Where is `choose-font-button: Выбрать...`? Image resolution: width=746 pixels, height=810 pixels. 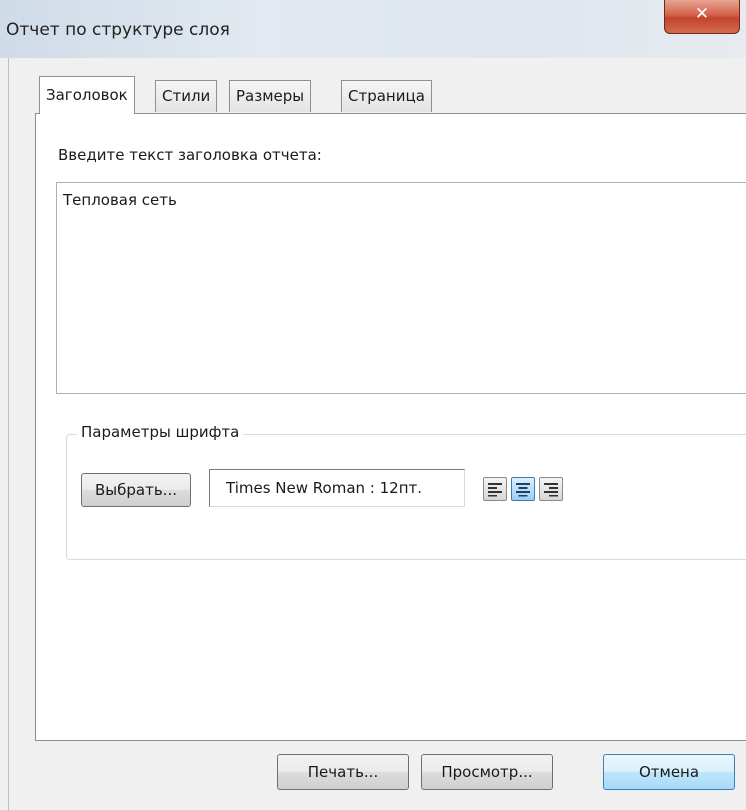 choose-font-button: Выбрать... is located at coordinates (136, 490).